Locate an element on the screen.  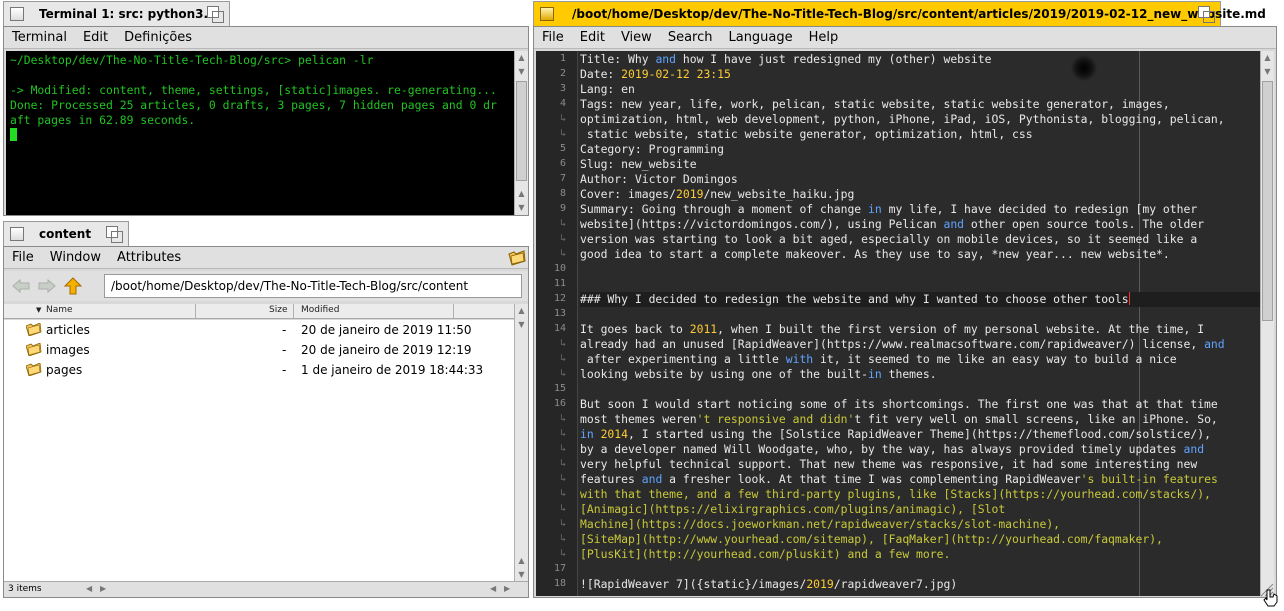
code-token: 2019-02-12 23:15 is located at coordinates (676, 74).